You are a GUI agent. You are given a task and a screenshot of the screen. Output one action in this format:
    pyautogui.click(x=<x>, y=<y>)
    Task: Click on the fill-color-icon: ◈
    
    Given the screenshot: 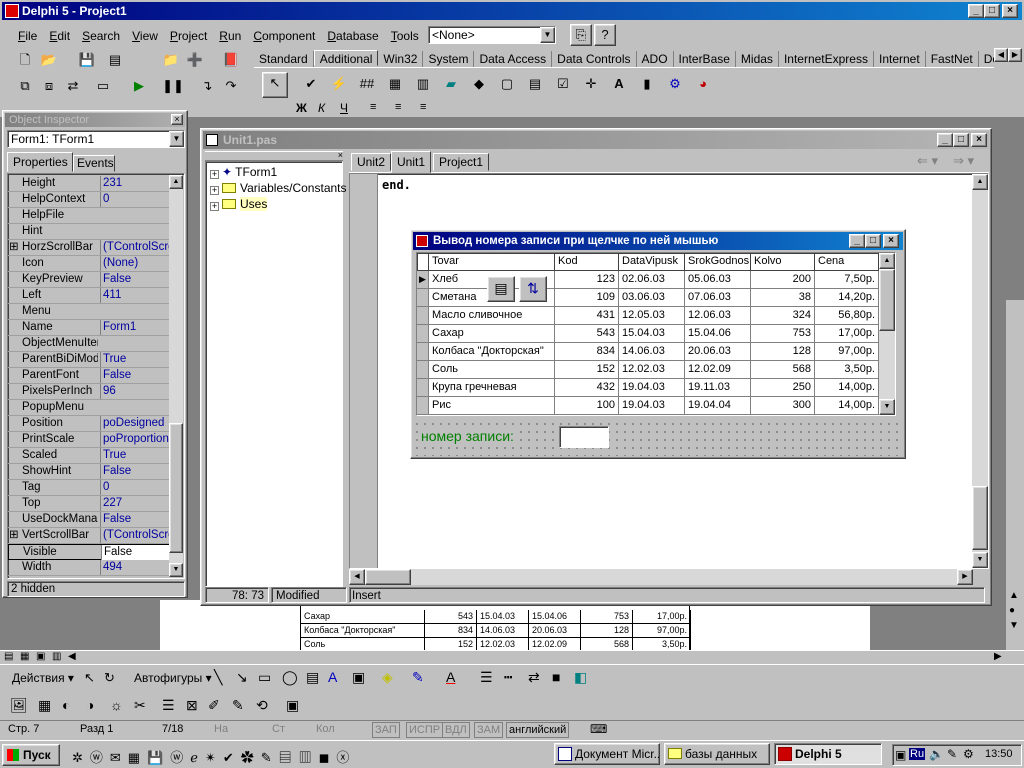 What is the action you would take?
    pyautogui.click(x=387, y=677)
    